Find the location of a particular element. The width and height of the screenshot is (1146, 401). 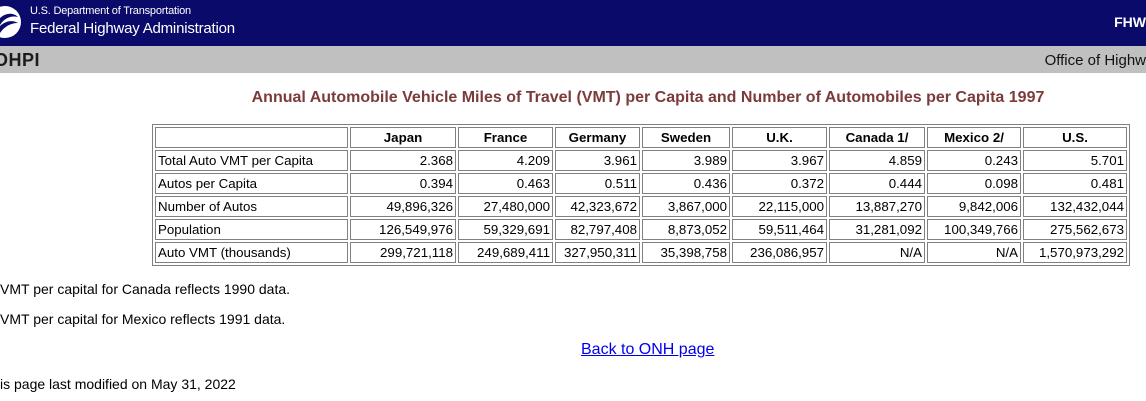

column-header is located at coordinates (251, 137).